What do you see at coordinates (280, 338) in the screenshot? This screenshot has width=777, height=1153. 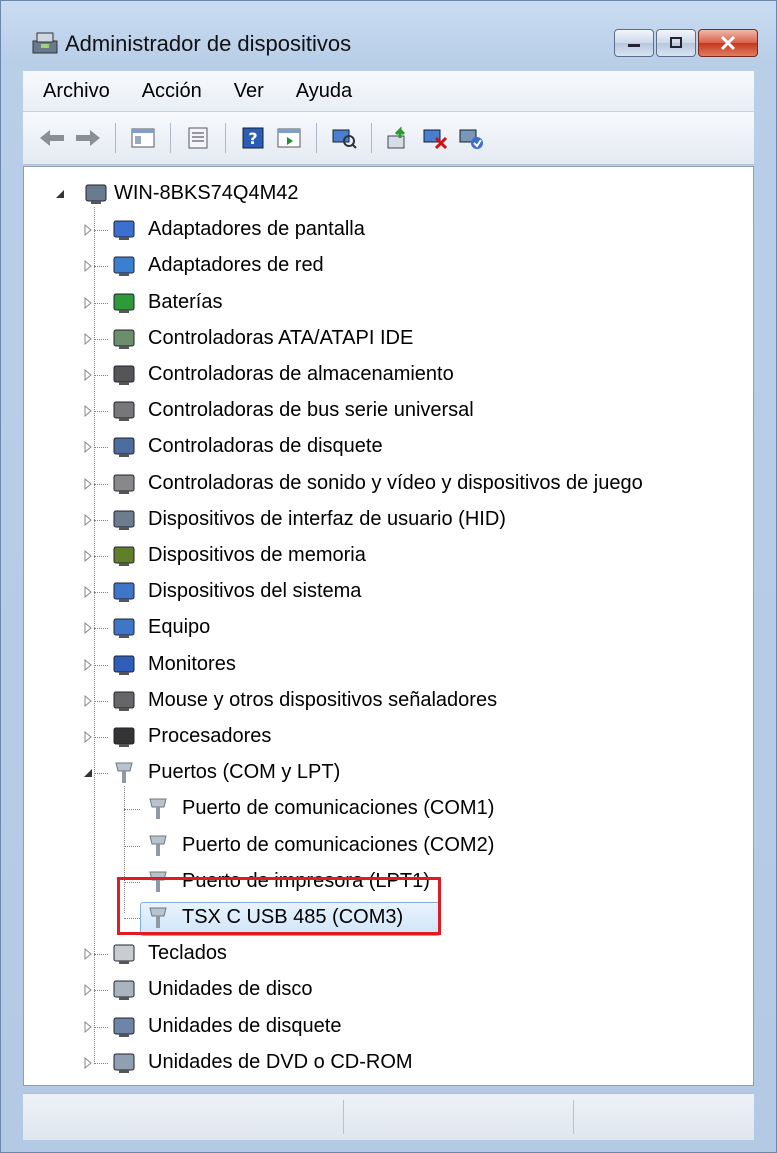 I see `category-label: Controladoras ATA/ATAPI IDE` at bounding box center [280, 338].